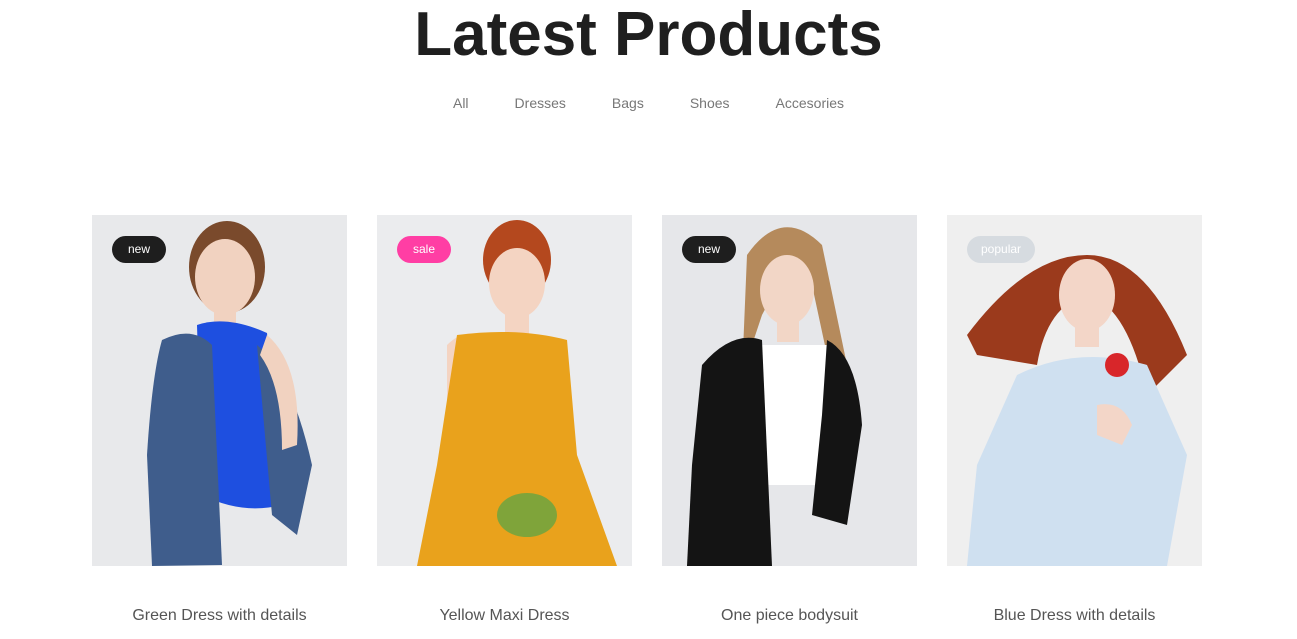 This screenshot has height=639, width=1297. I want to click on product-title: Yellow Maxi Dress, so click(504, 616).